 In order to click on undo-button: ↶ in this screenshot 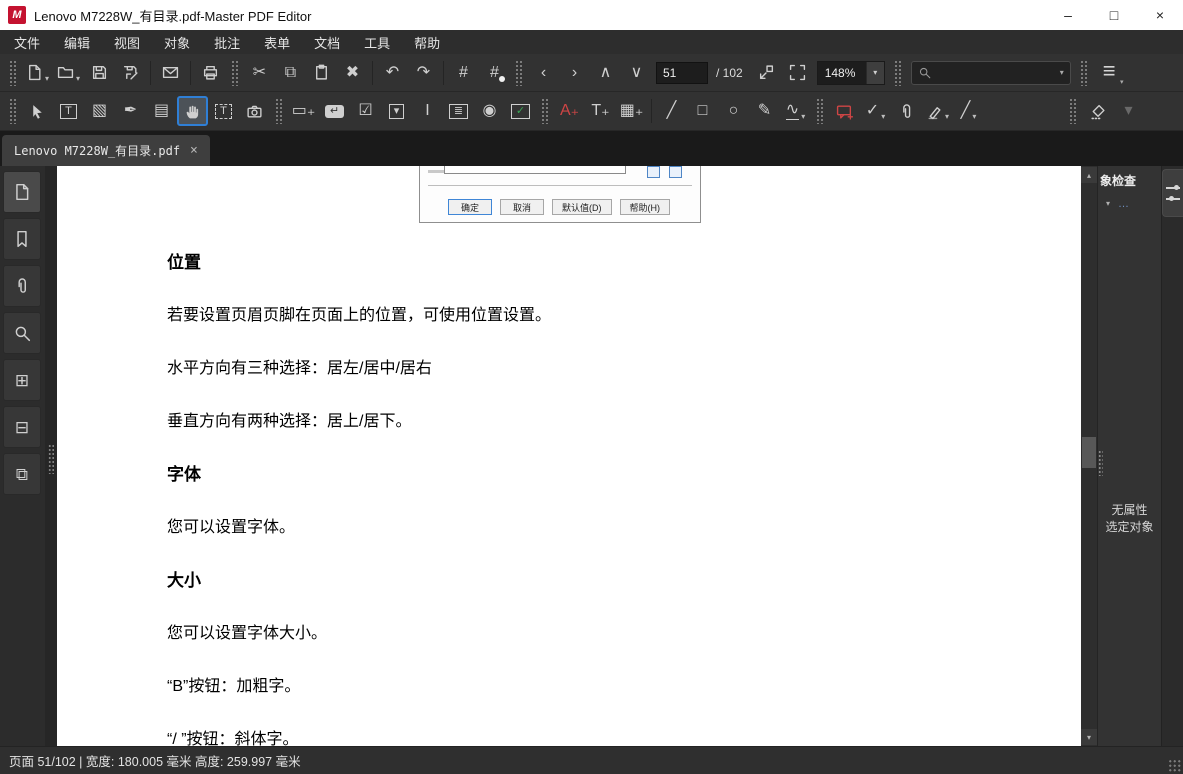, I will do `click(392, 73)`.